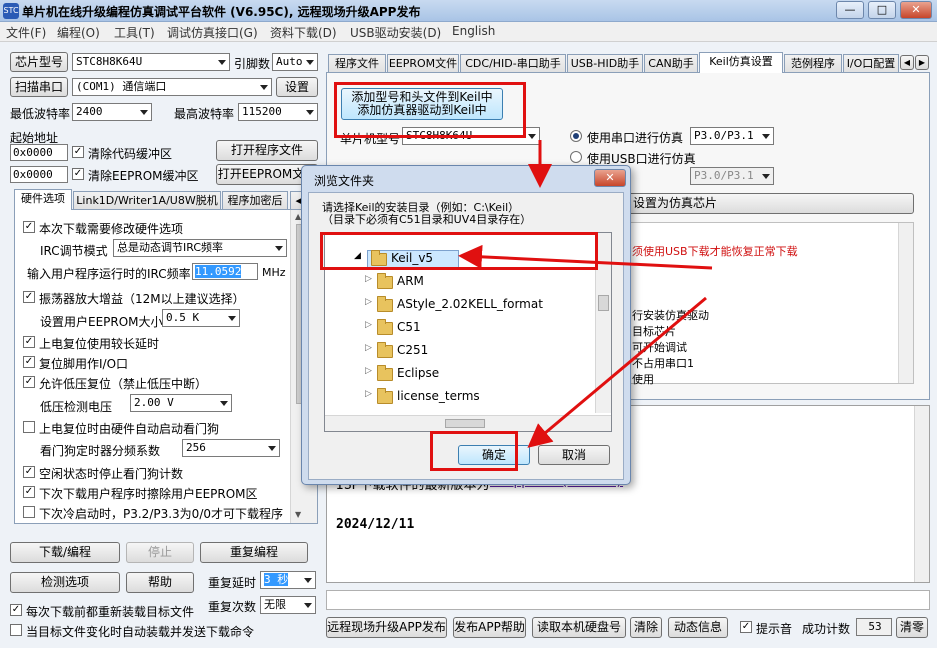  What do you see at coordinates (617, 372) in the screenshot?
I see `arrow-to-ok-button` at bounding box center [617, 372].